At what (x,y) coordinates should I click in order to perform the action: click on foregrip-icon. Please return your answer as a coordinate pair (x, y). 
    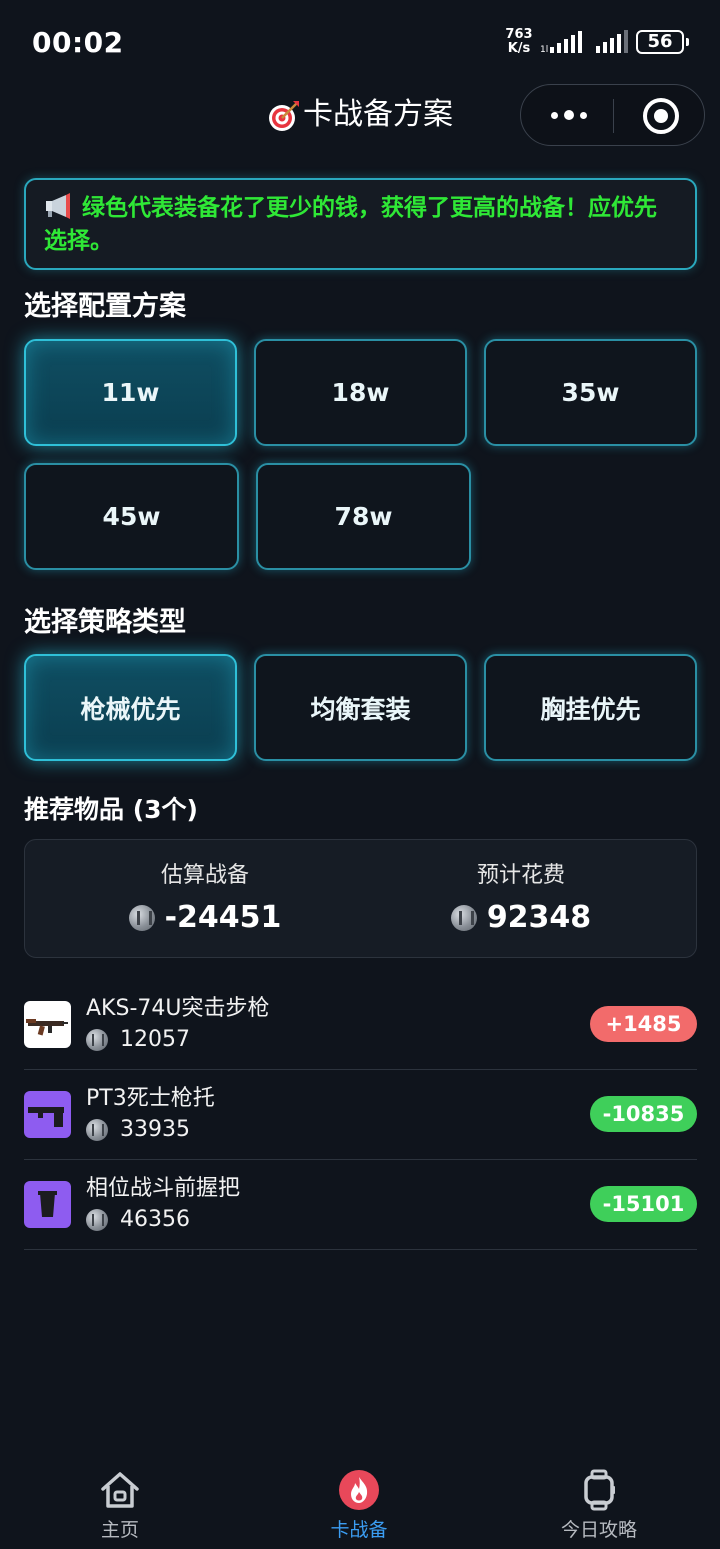
    Looking at the image, I should click on (47, 1204).